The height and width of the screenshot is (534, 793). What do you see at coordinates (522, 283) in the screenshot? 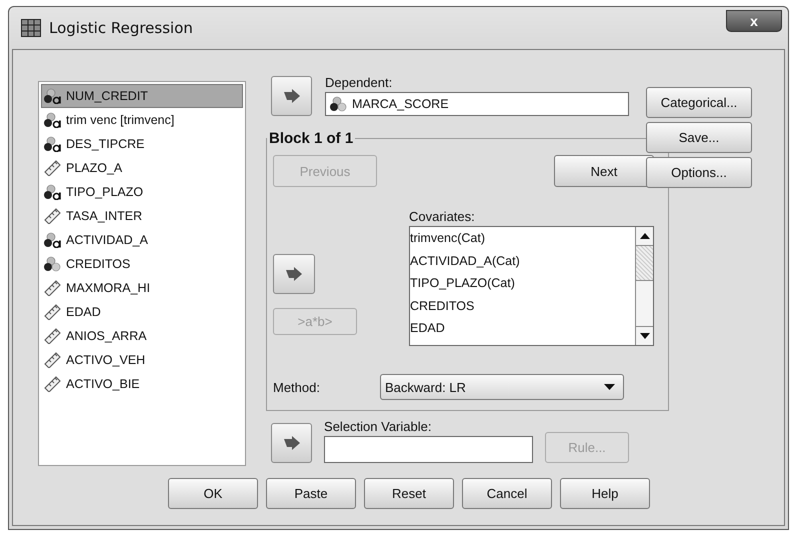
I see `covariate-item: TIPO_PLAZO(Cat)` at bounding box center [522, 283].